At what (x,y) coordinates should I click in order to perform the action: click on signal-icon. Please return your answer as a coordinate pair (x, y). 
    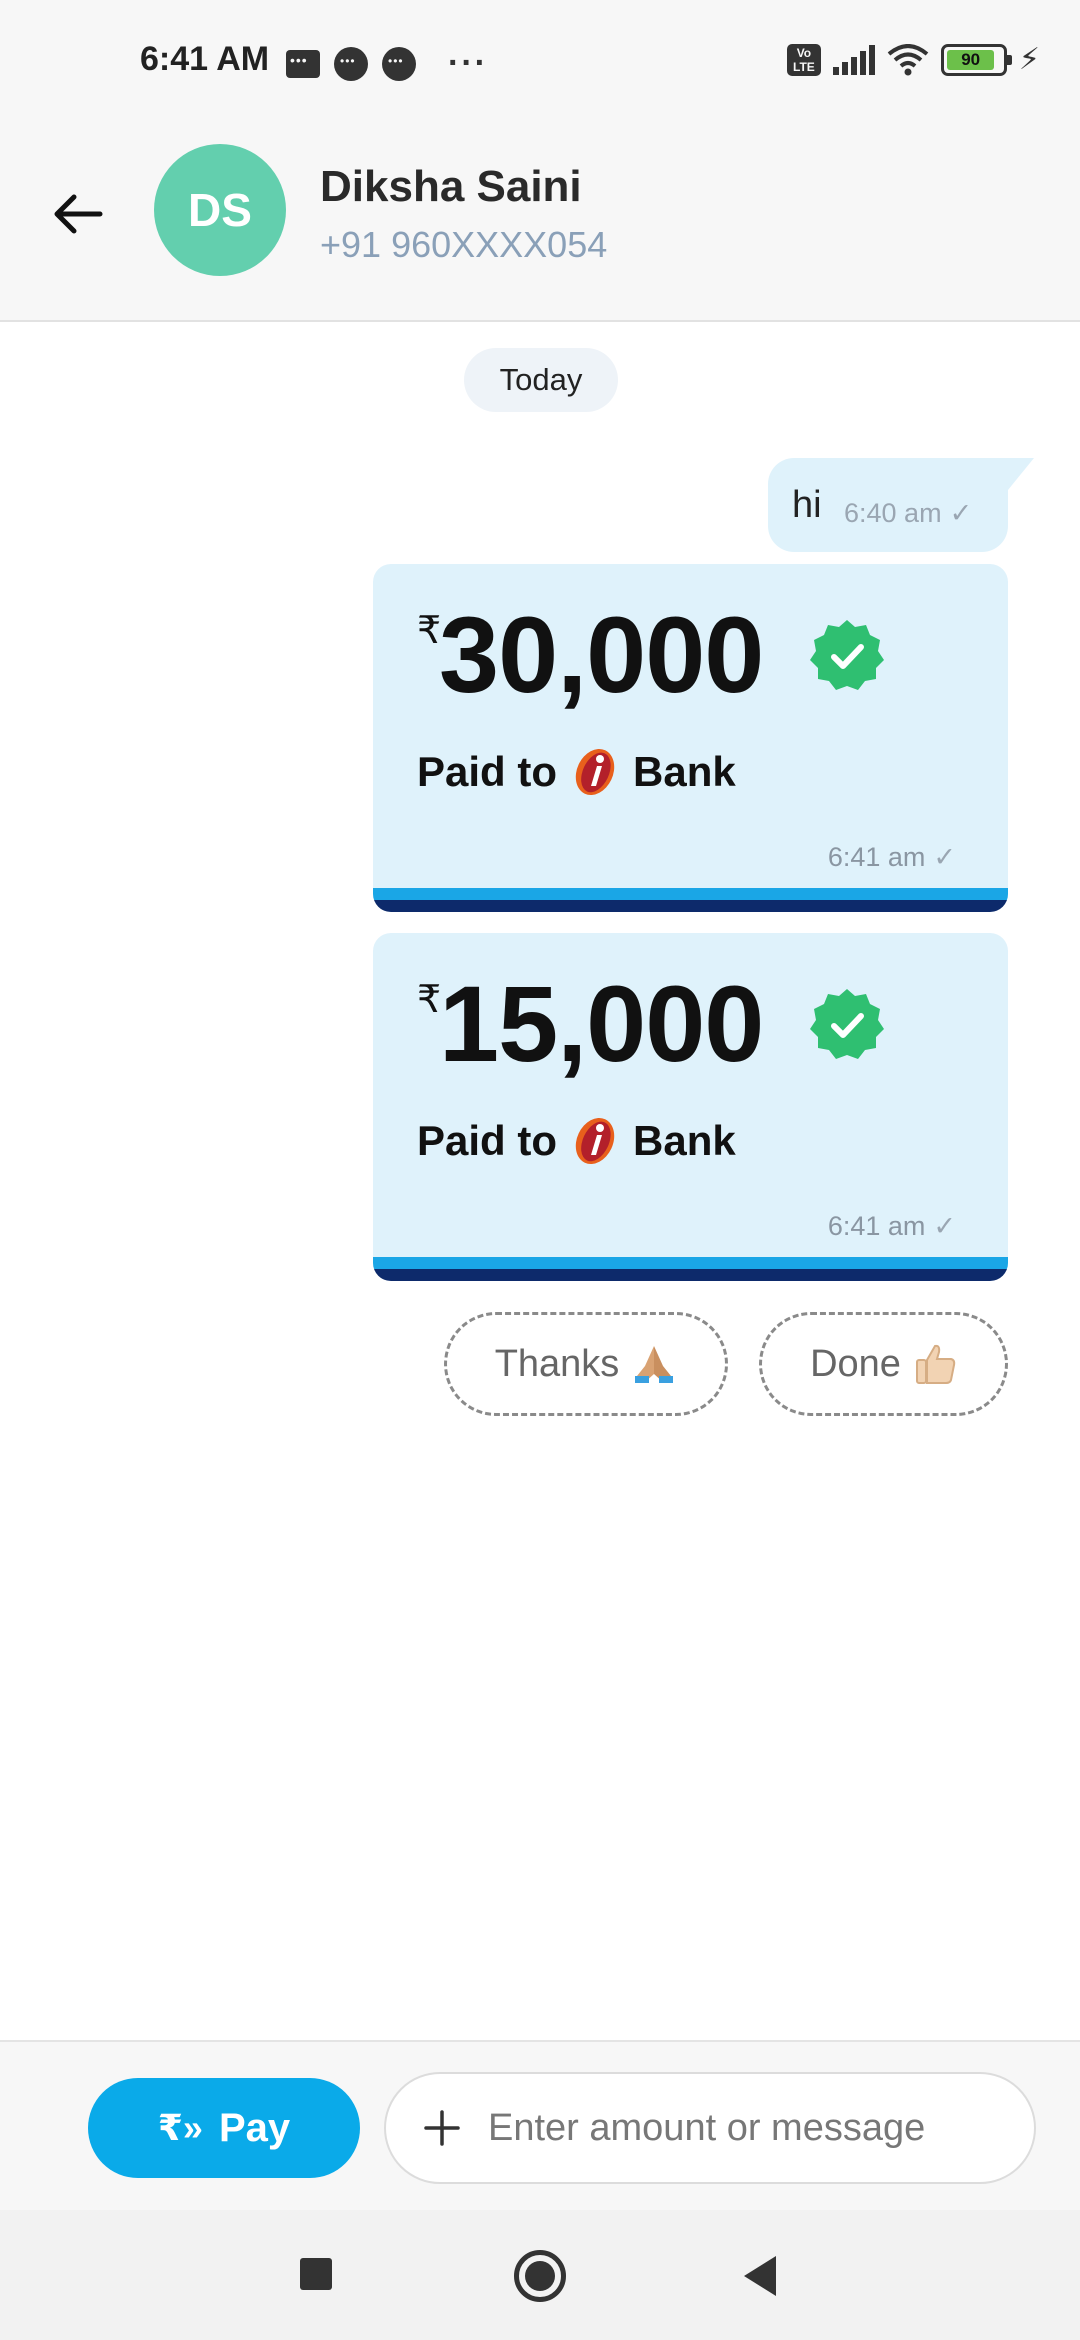
    Looking at the image, I should click on (853, 59).